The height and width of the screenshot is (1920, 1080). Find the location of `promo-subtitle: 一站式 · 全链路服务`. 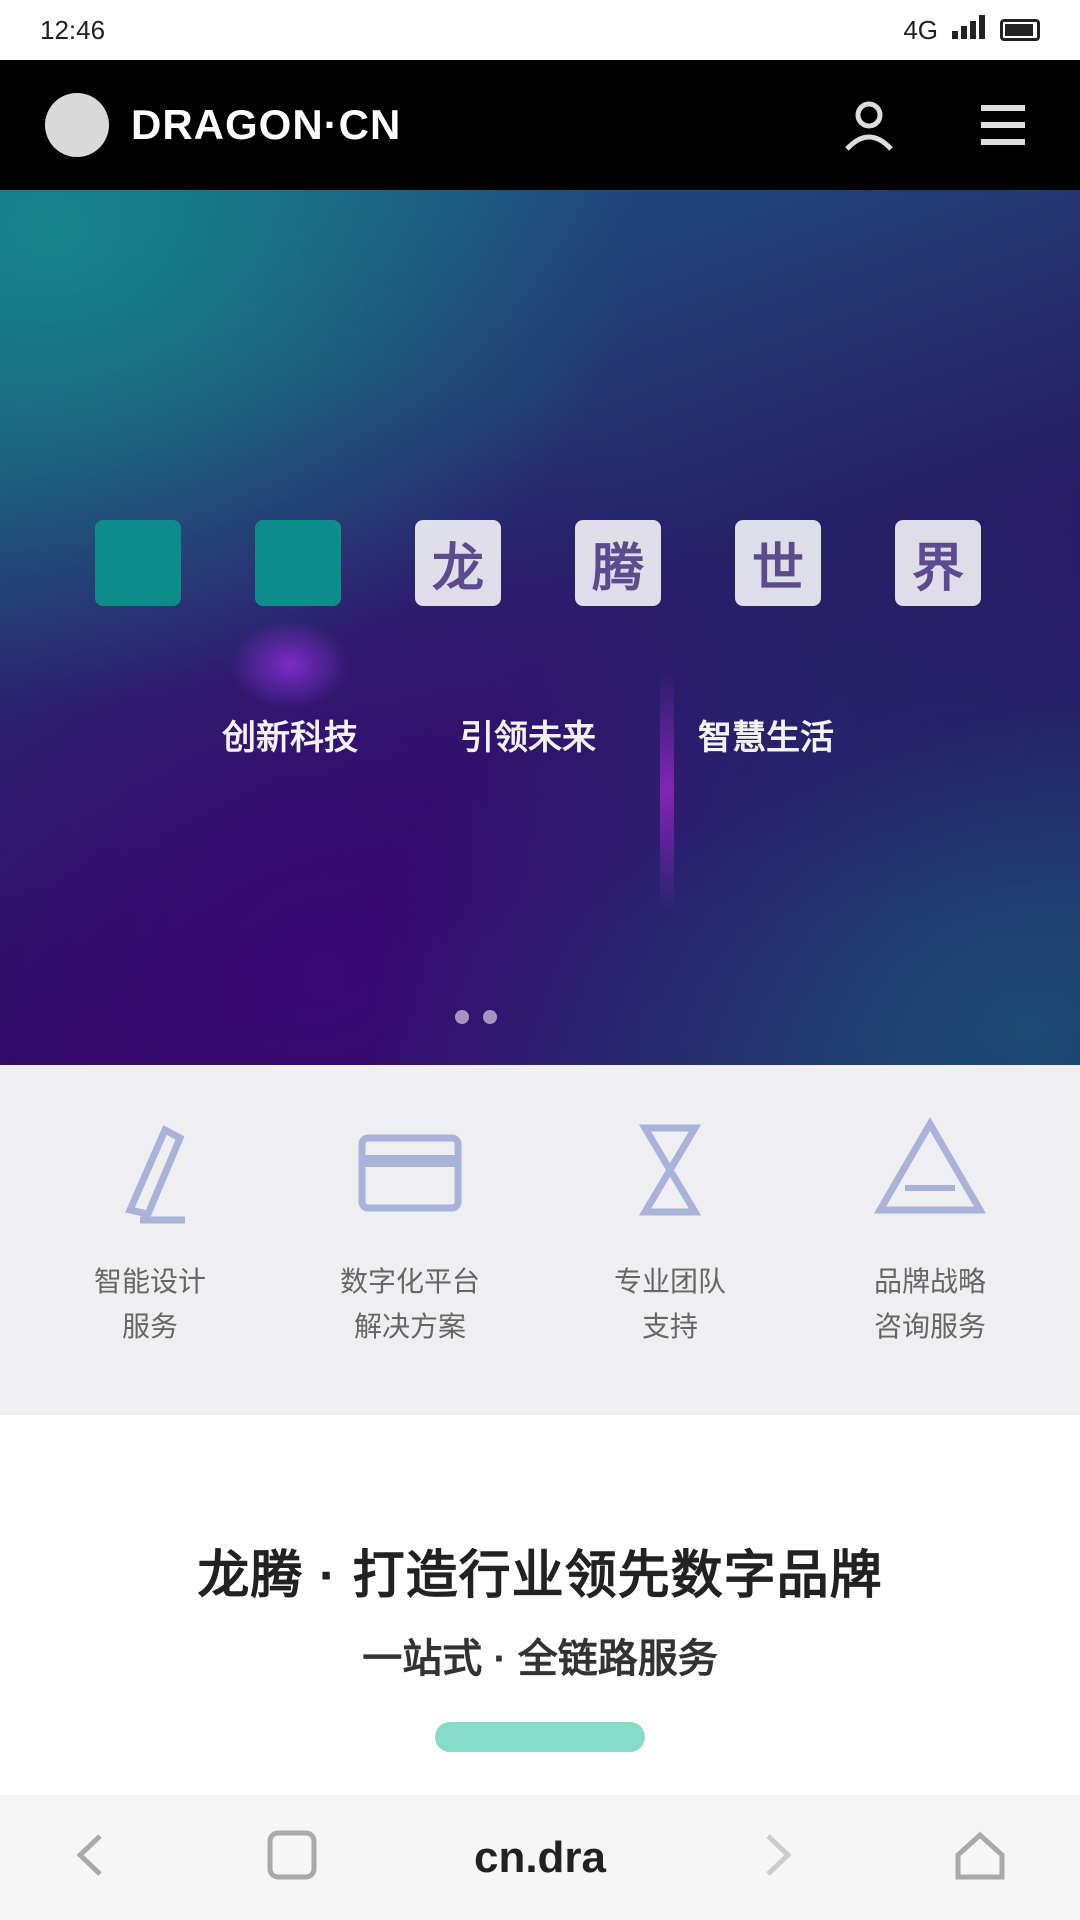

promo-subtitle: 一站式 · 全链路服务 is located at coordinates (540, 1659).